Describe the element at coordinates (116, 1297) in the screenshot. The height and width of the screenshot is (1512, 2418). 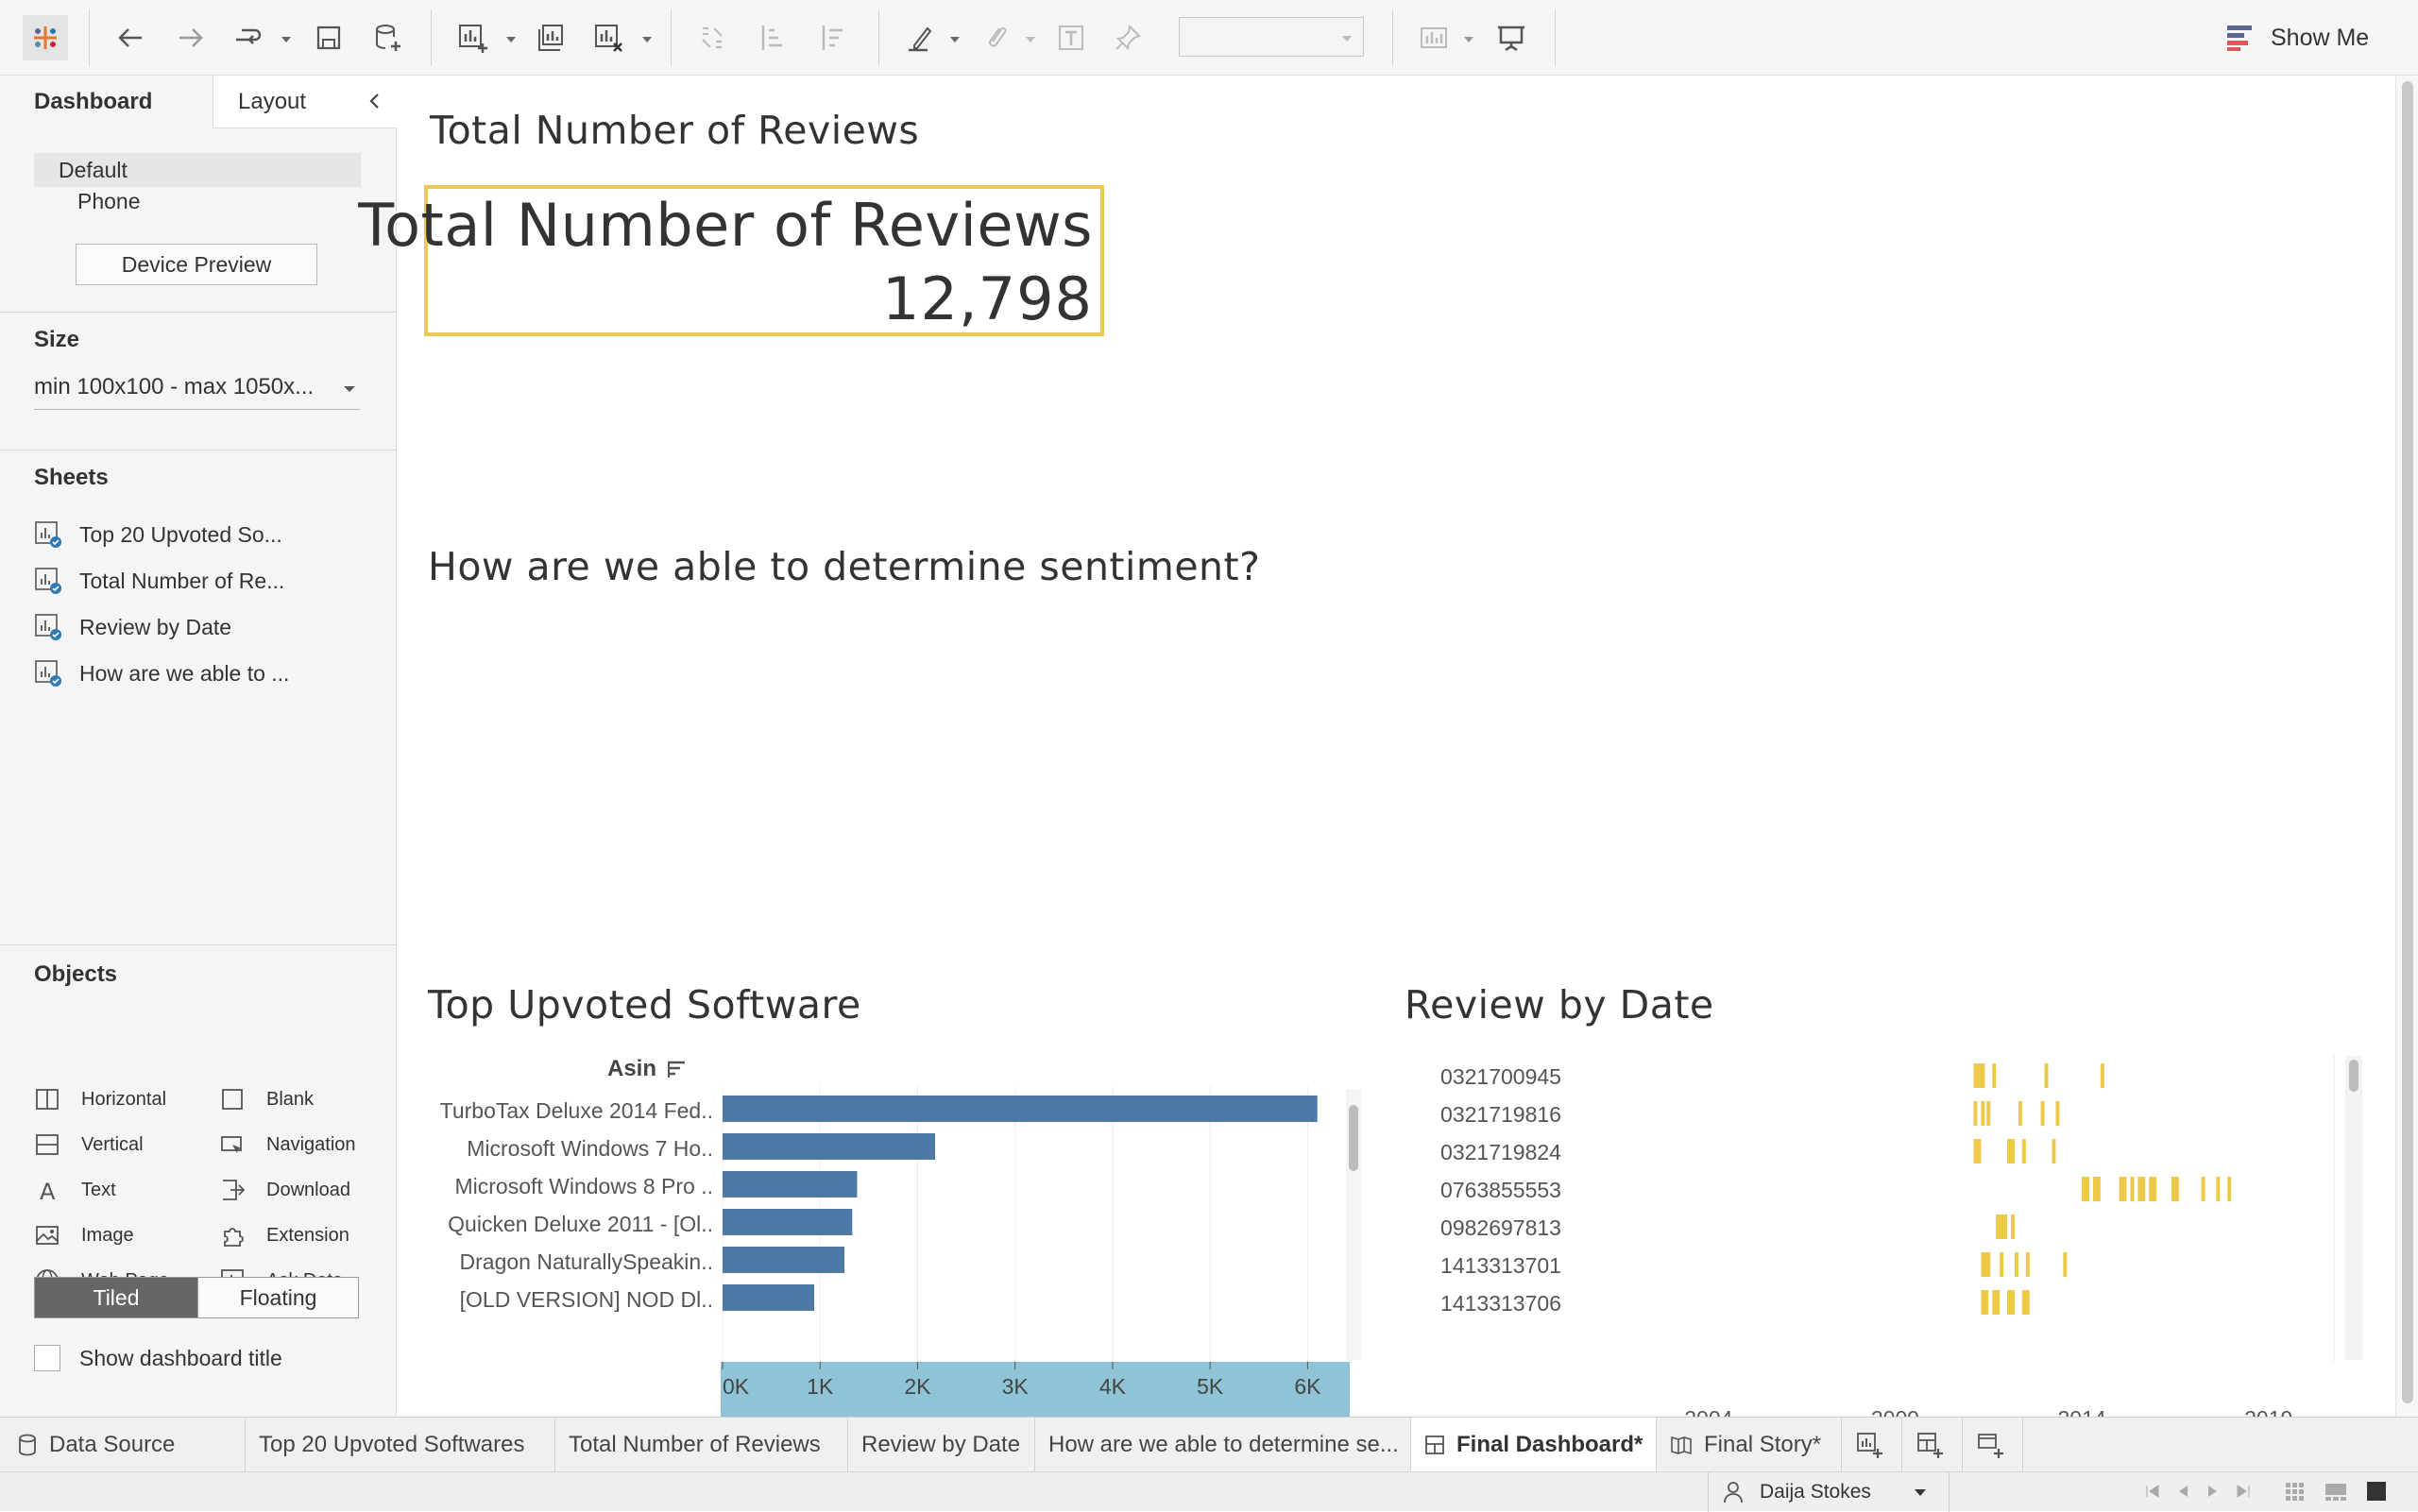
I see `tiled-button: Tiled` at that location.